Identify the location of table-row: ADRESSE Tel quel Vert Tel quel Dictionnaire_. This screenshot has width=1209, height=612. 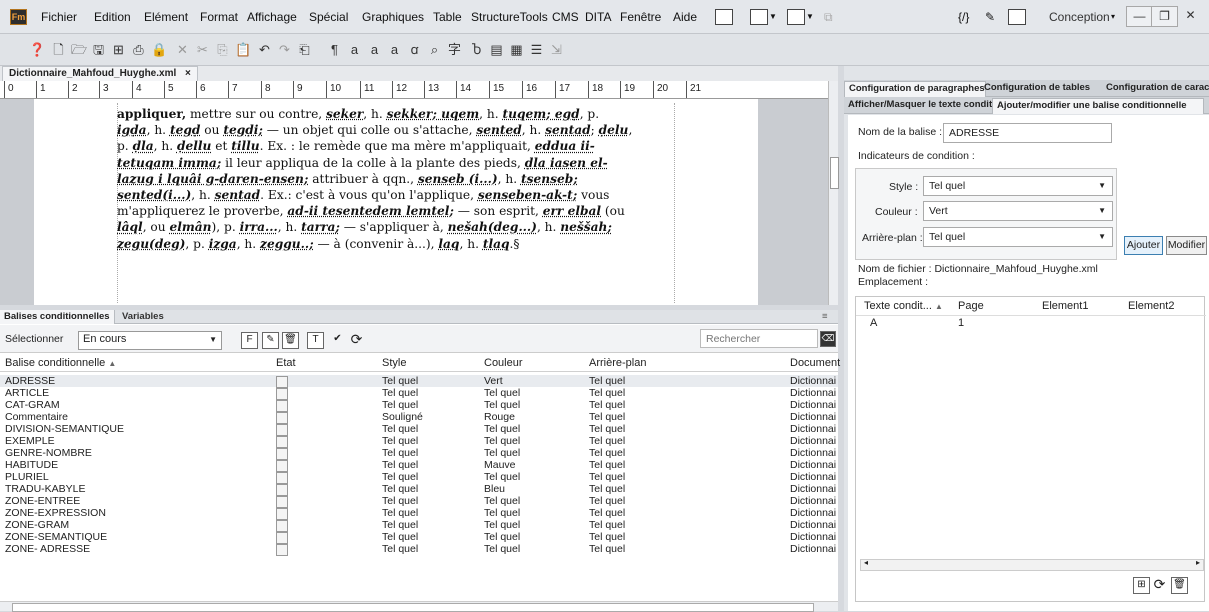
(419, 381).